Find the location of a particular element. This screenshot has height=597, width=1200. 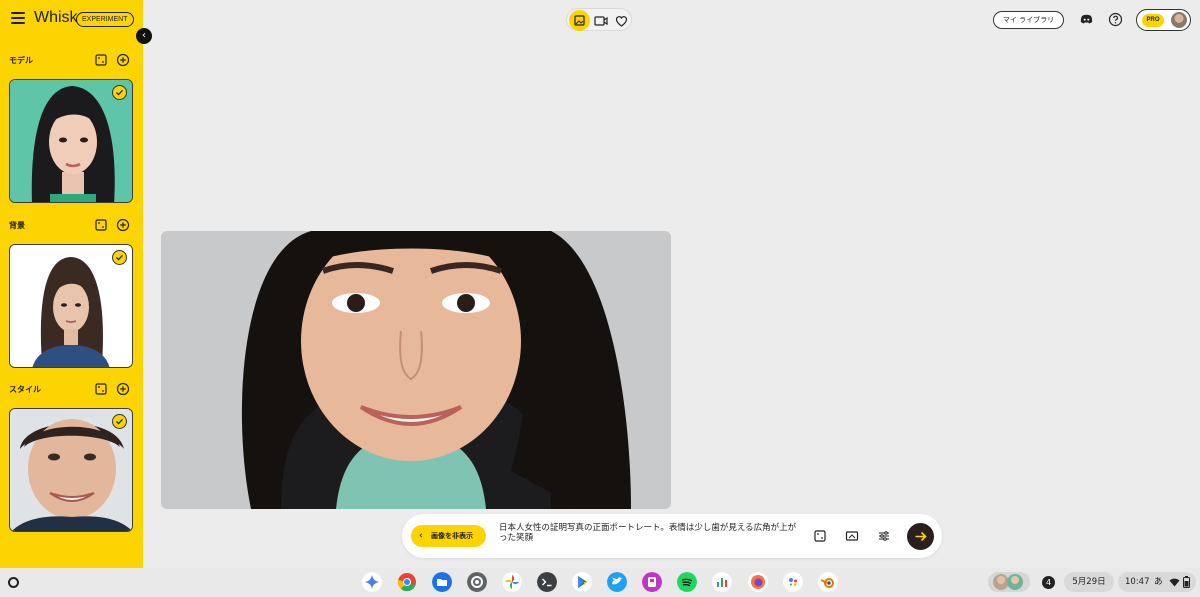

section-title: スタイル is located at coordinates (25, 389).